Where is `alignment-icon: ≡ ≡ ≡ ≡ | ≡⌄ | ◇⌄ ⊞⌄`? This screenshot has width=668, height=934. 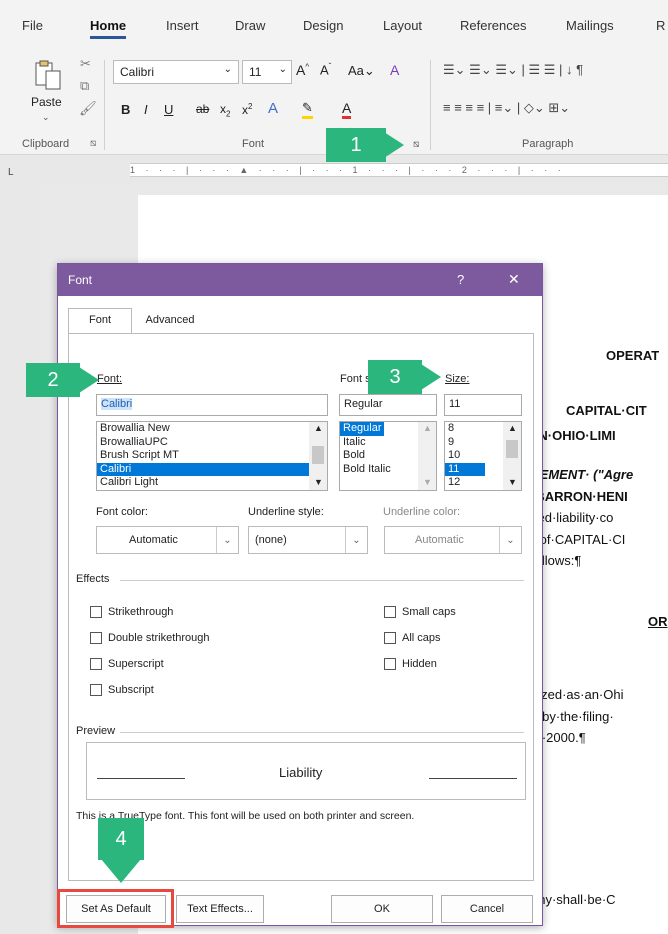 alignment-icon: ≡ ≡ ≡ ≡ | ≡⌄ | ◇⌄ ⊞⌄ is located at coordinates (506, 108).